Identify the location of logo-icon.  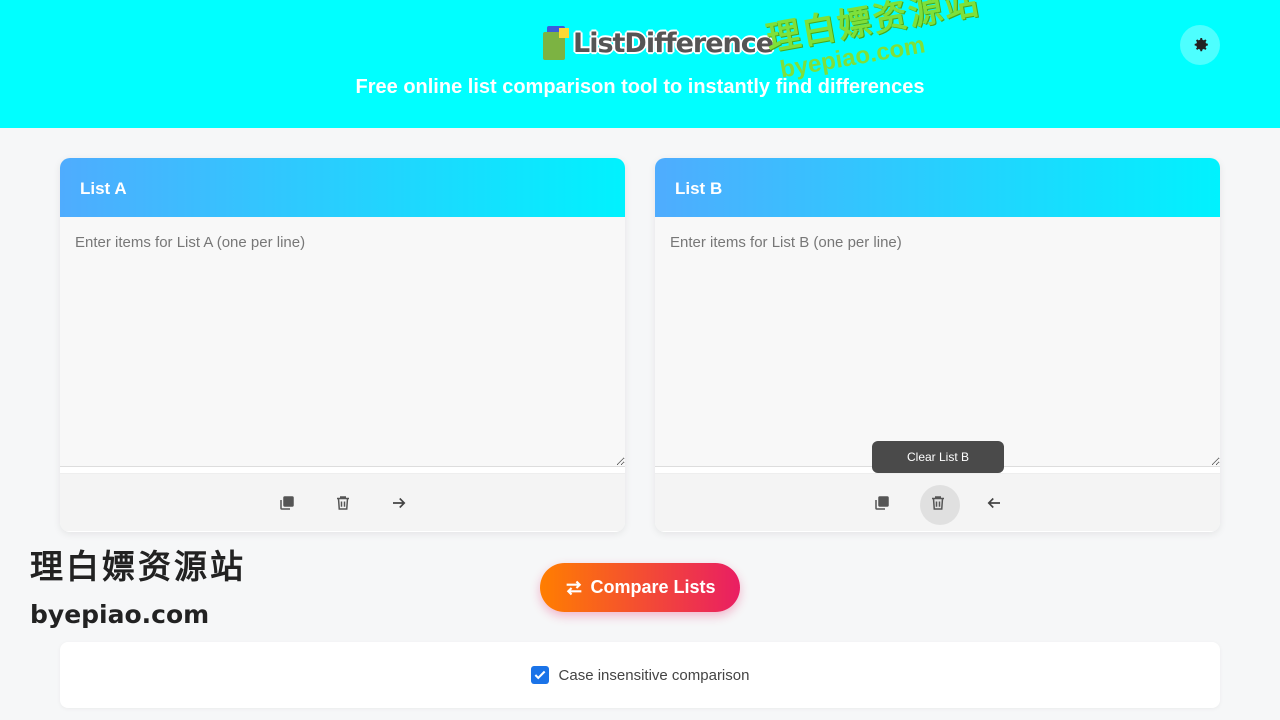
(557, 43).